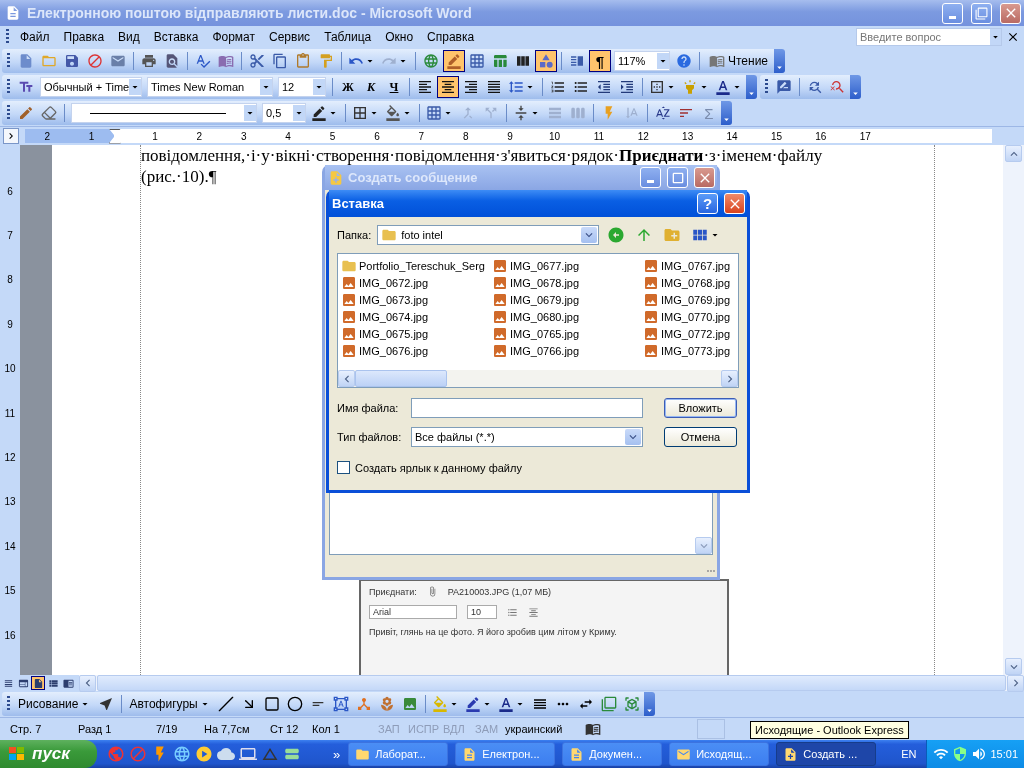 This screenshot has width=1024, height=768. I want to click on menu-item: Вид, so click(129, 37).